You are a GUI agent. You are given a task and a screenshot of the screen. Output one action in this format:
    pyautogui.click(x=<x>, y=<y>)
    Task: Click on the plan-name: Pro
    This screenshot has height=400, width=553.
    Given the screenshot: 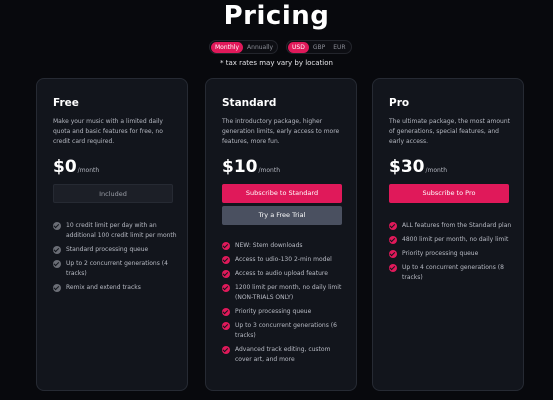 What is the action you would take?
    pyautogui.click(x=399, y=103)
    